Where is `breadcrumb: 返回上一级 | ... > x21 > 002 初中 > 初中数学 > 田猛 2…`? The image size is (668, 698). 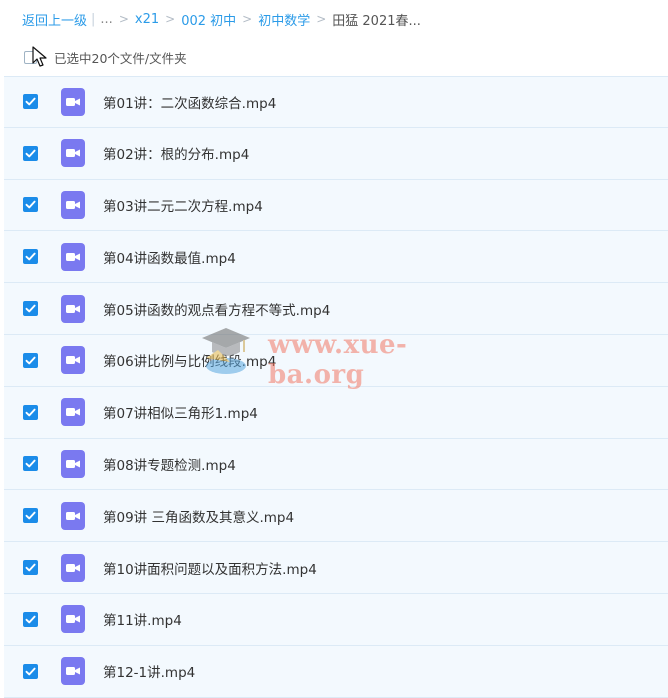
breadcrumb: 返回上一级 | ... > x21 > 002 初中 > 初中数学 > 田猛 2… is located at coordinates (334, 19).